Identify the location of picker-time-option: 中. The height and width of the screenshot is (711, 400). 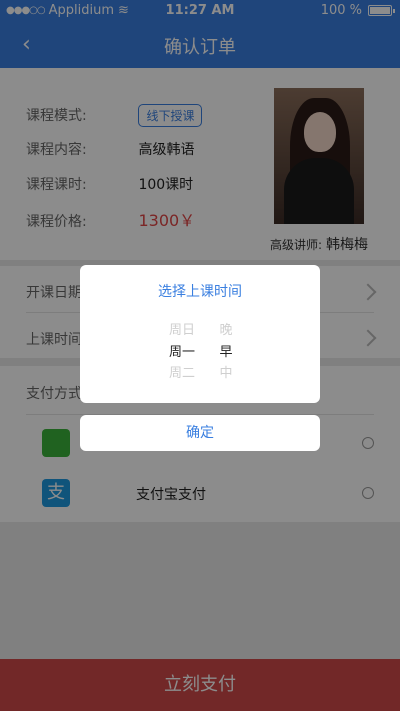
(226, 371).